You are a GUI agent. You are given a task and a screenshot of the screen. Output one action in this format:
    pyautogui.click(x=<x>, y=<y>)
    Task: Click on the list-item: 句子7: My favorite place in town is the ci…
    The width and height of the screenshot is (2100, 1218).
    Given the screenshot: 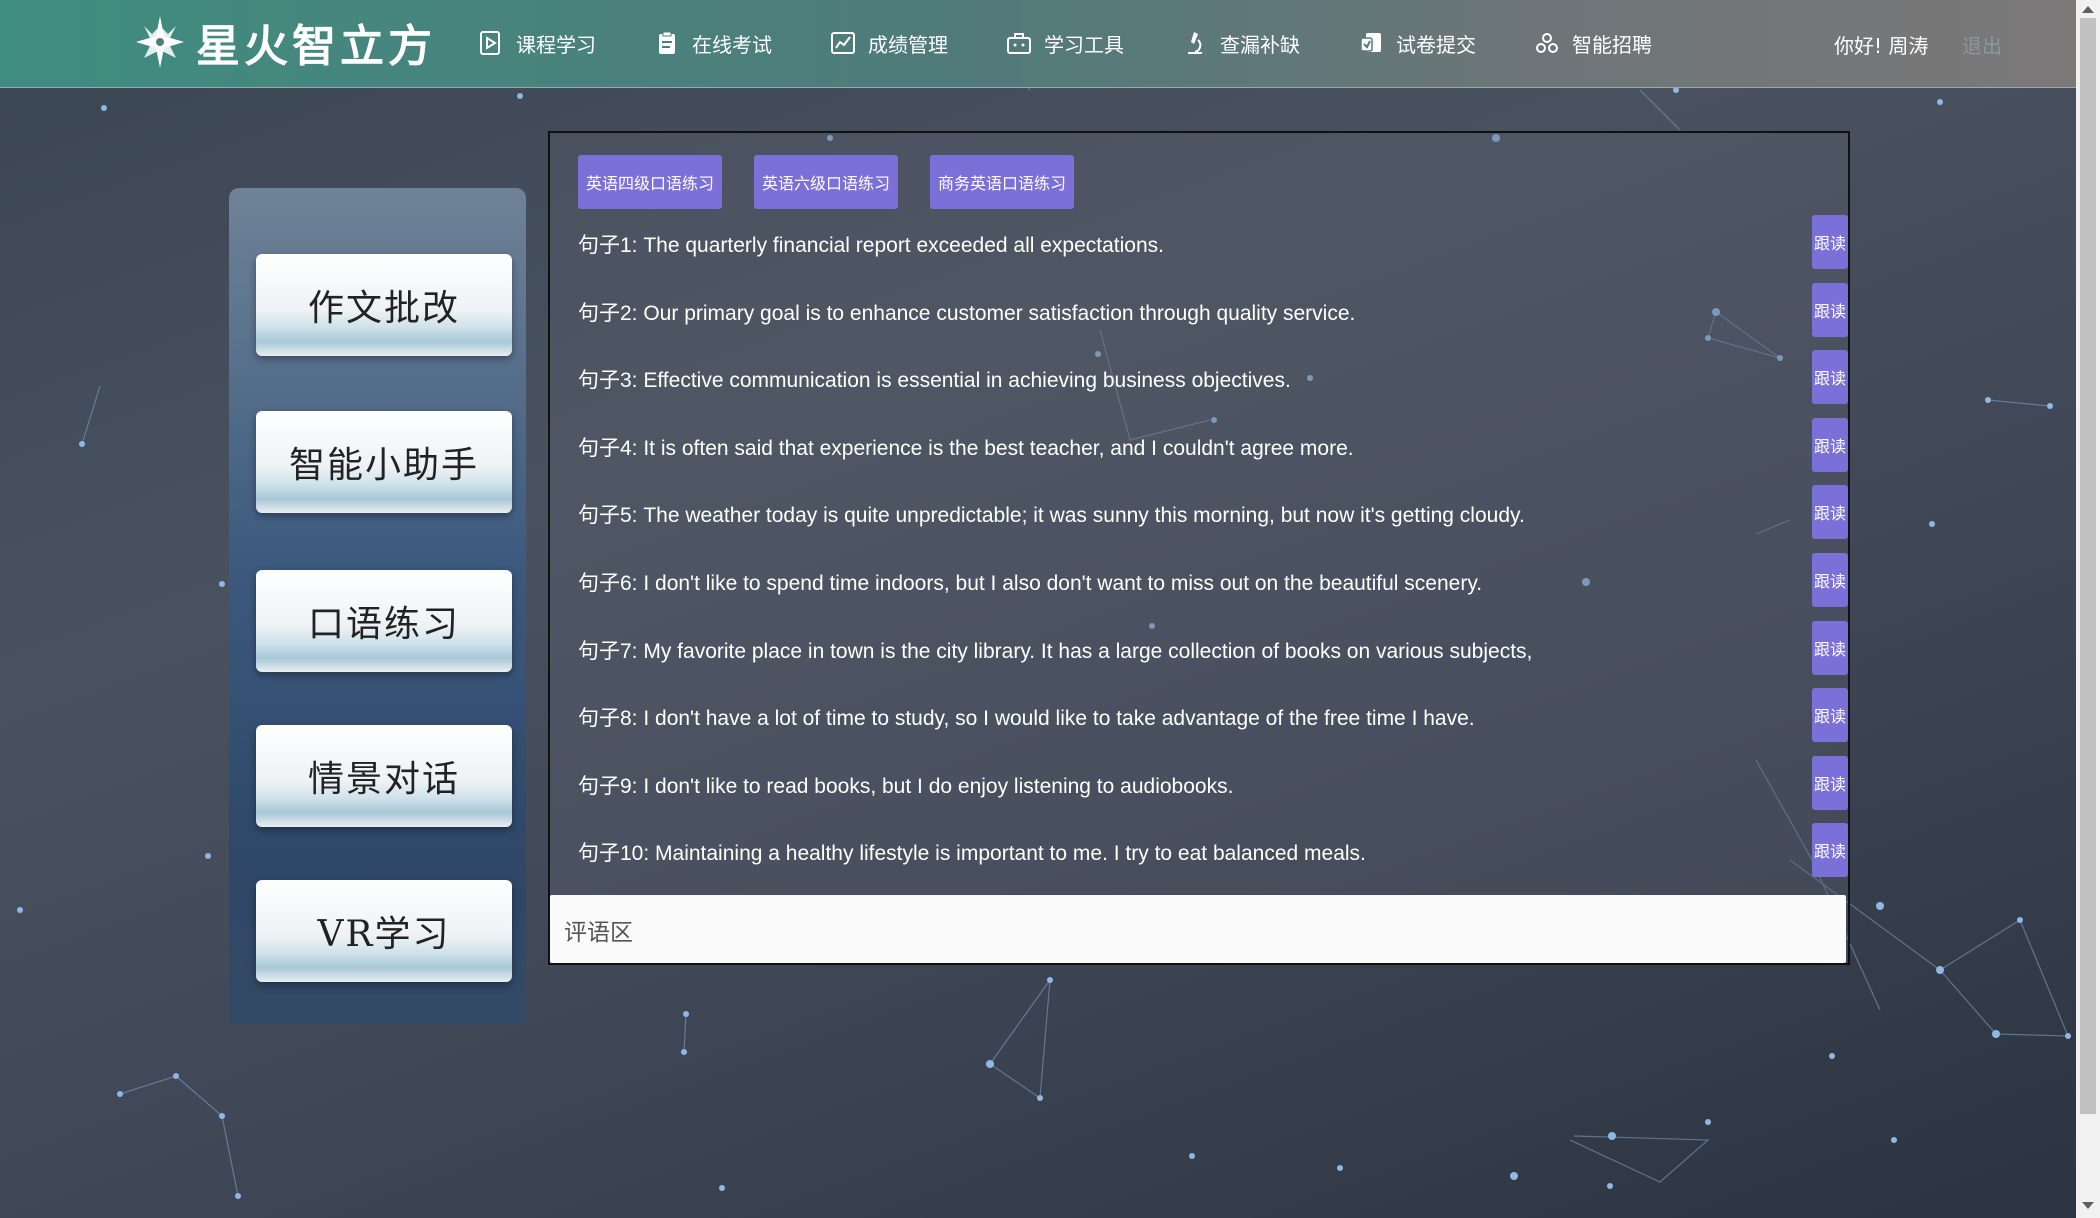 What is the action you would take?
    pyautogui.click(x=1199, y=647)
    